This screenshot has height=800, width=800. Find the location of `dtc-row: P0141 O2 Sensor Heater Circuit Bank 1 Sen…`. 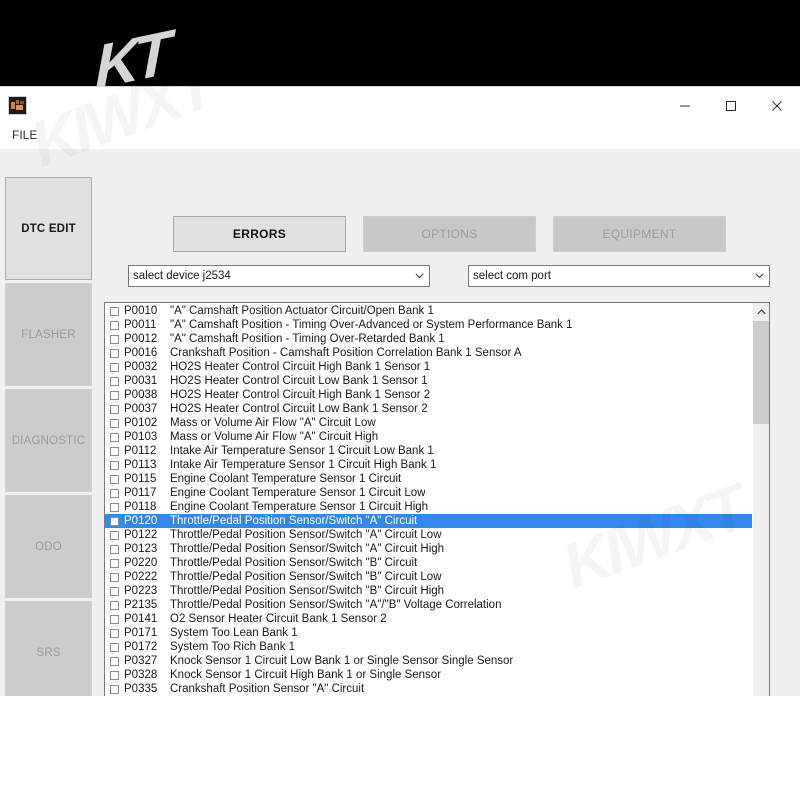

dtc-row: P0141 O2 Sensor Heater Circuit Bank 1 Sen… is located at coordinates (429, 619).